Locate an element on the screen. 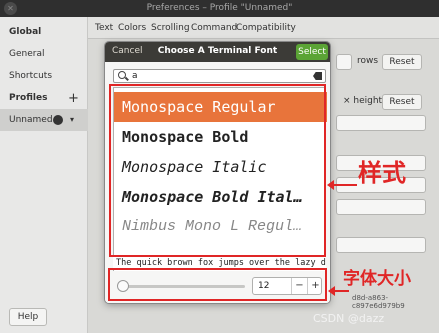 Image resolution: width=439 pixels, height=333 pixels. tab-text: Text is located at coordinates (104, 28).